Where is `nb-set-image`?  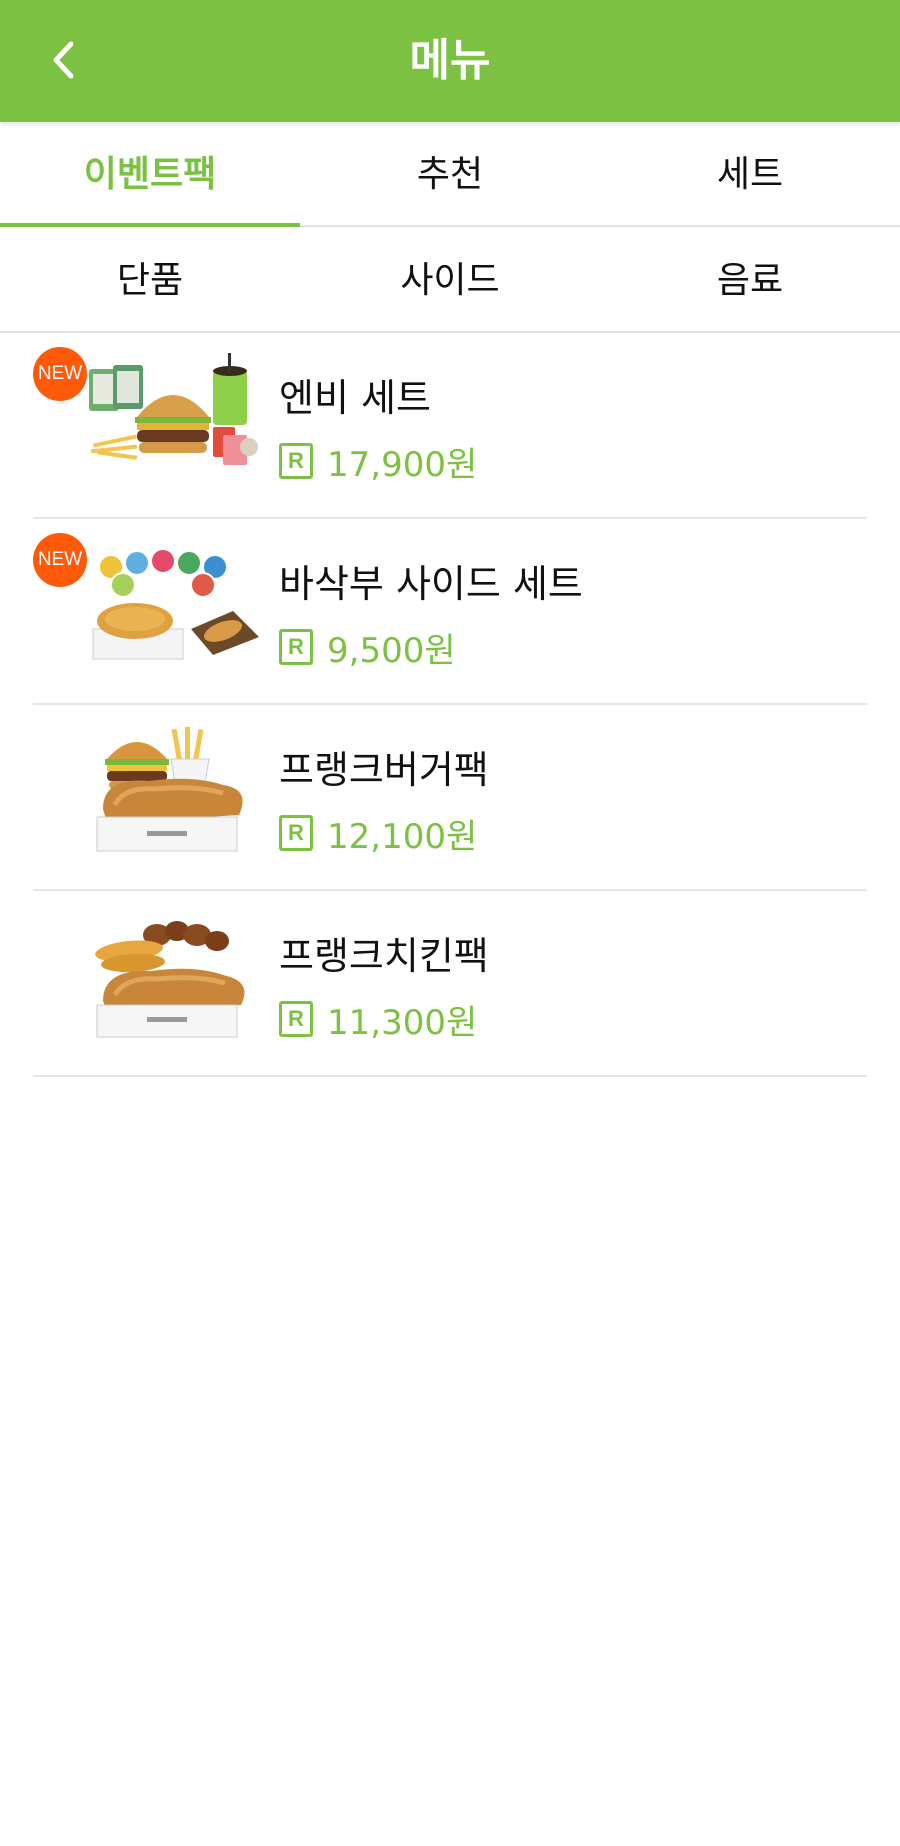
nb-set-image is located at coordinates (173, 409).